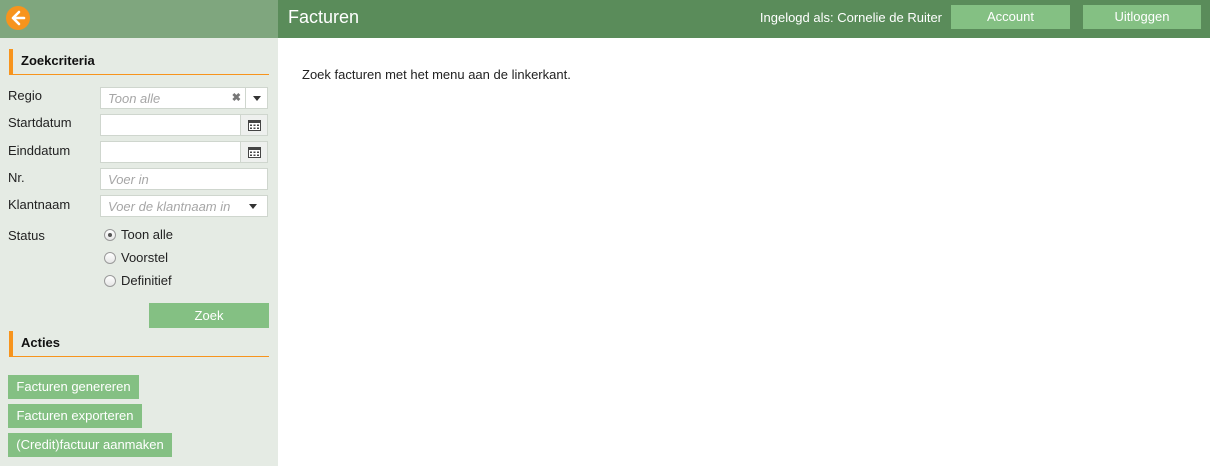  I want to click on status-option-label: Toon alle, so click(147, 234).